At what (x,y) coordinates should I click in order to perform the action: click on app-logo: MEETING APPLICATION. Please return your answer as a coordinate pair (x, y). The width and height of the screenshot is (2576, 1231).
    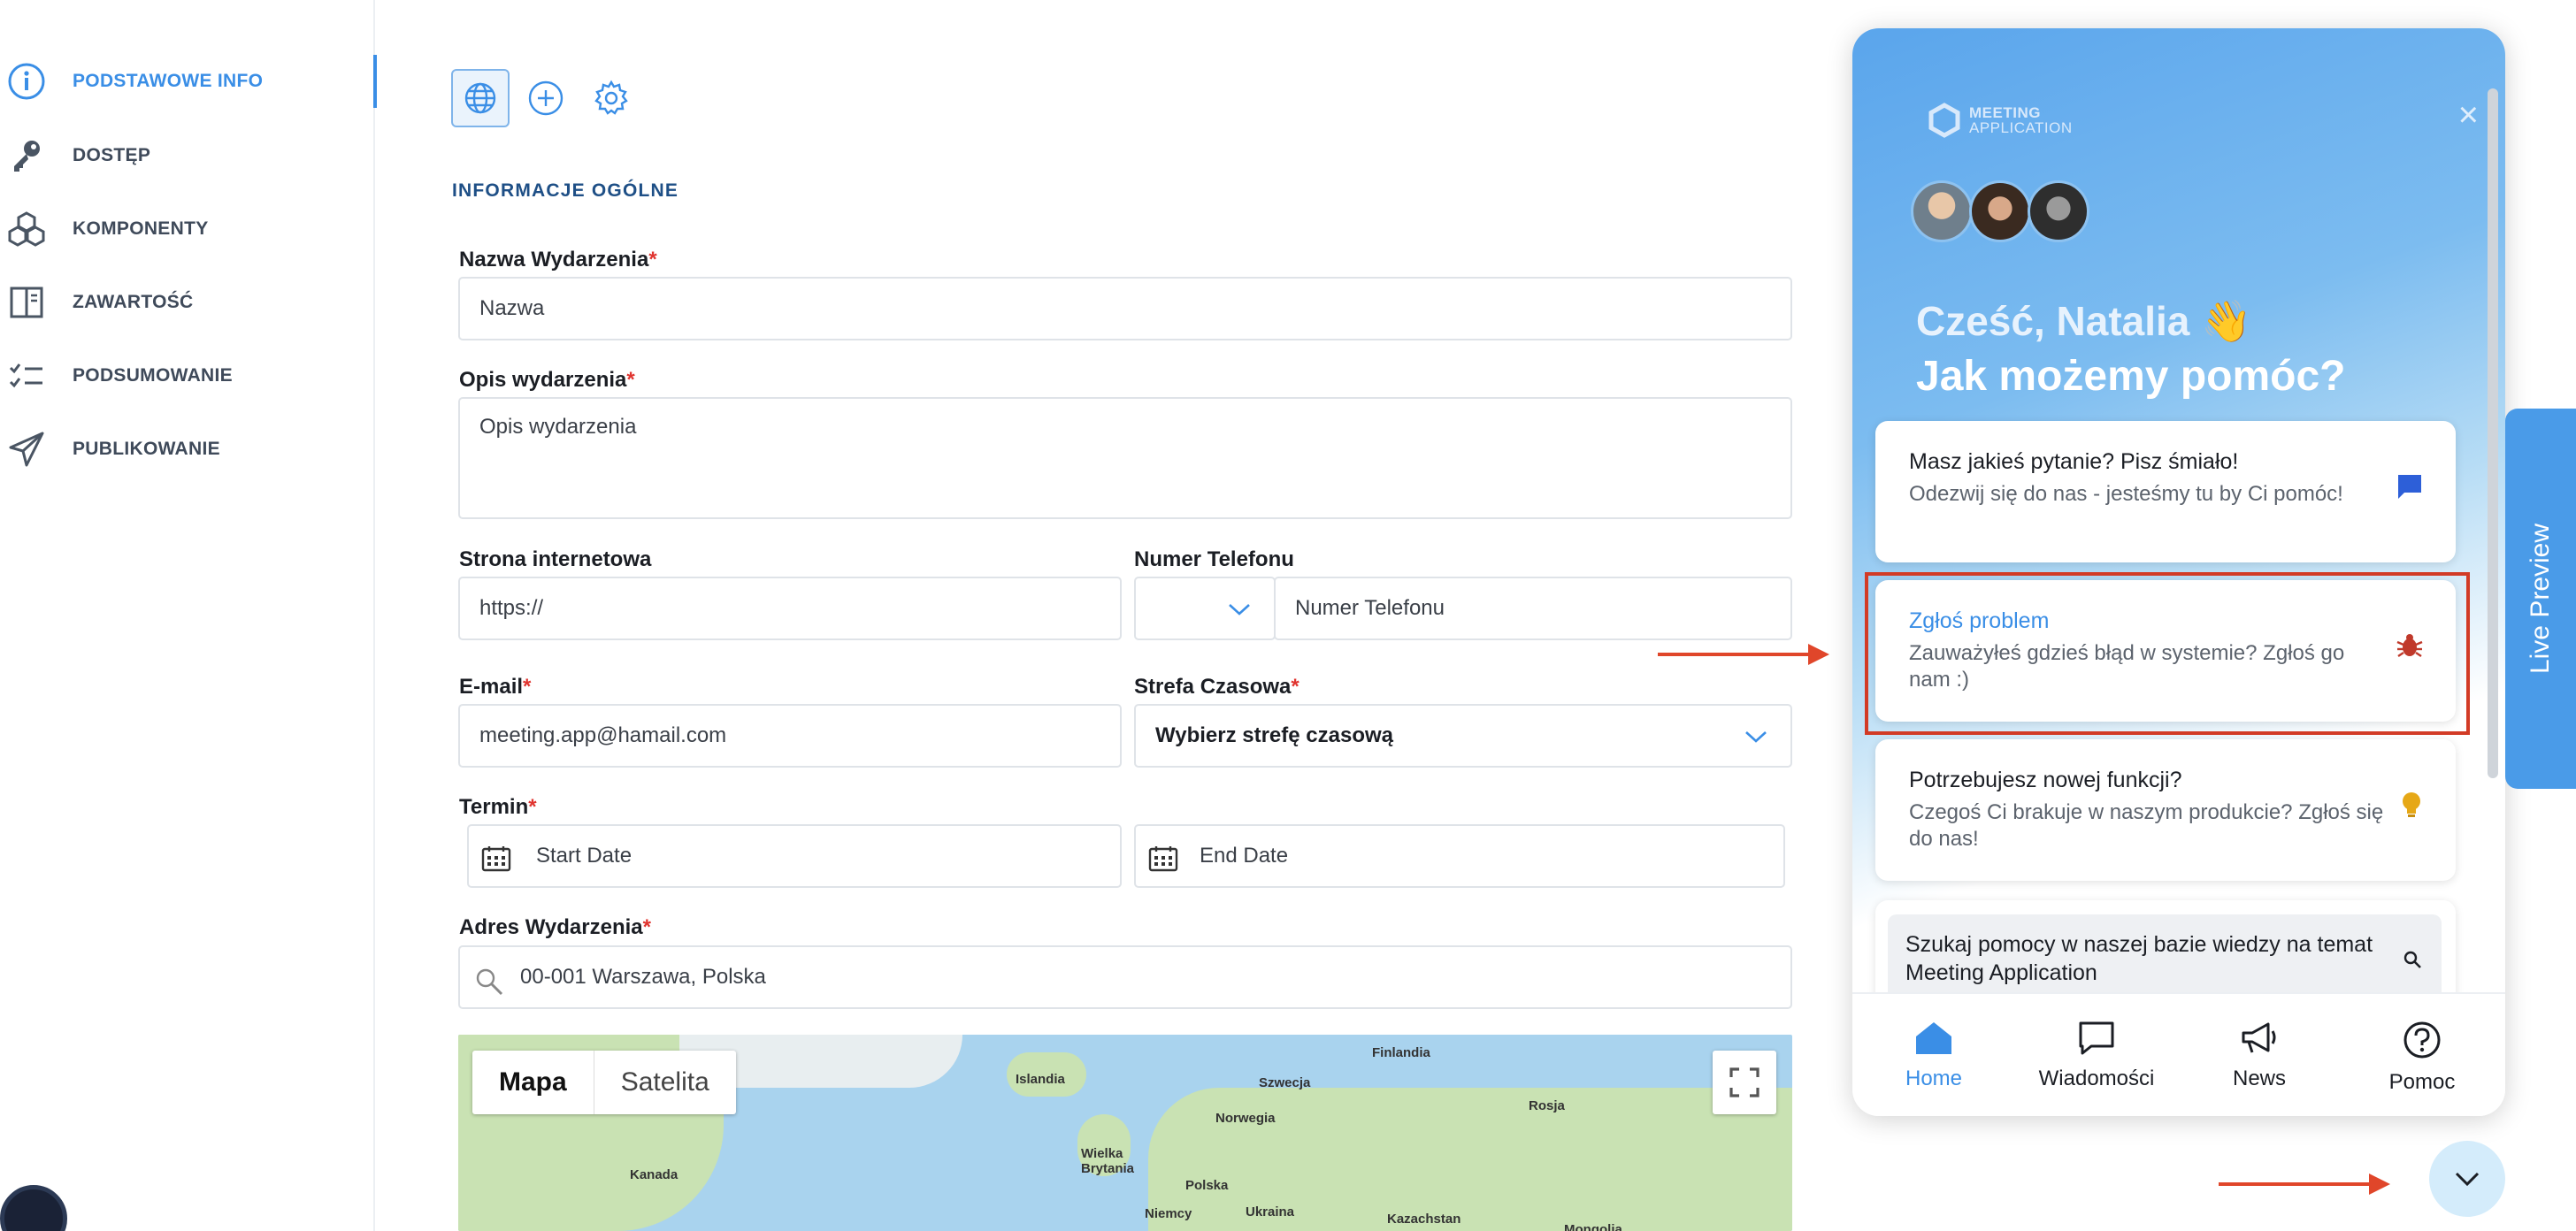
    Looking at the image, I should click on (2000, 121).